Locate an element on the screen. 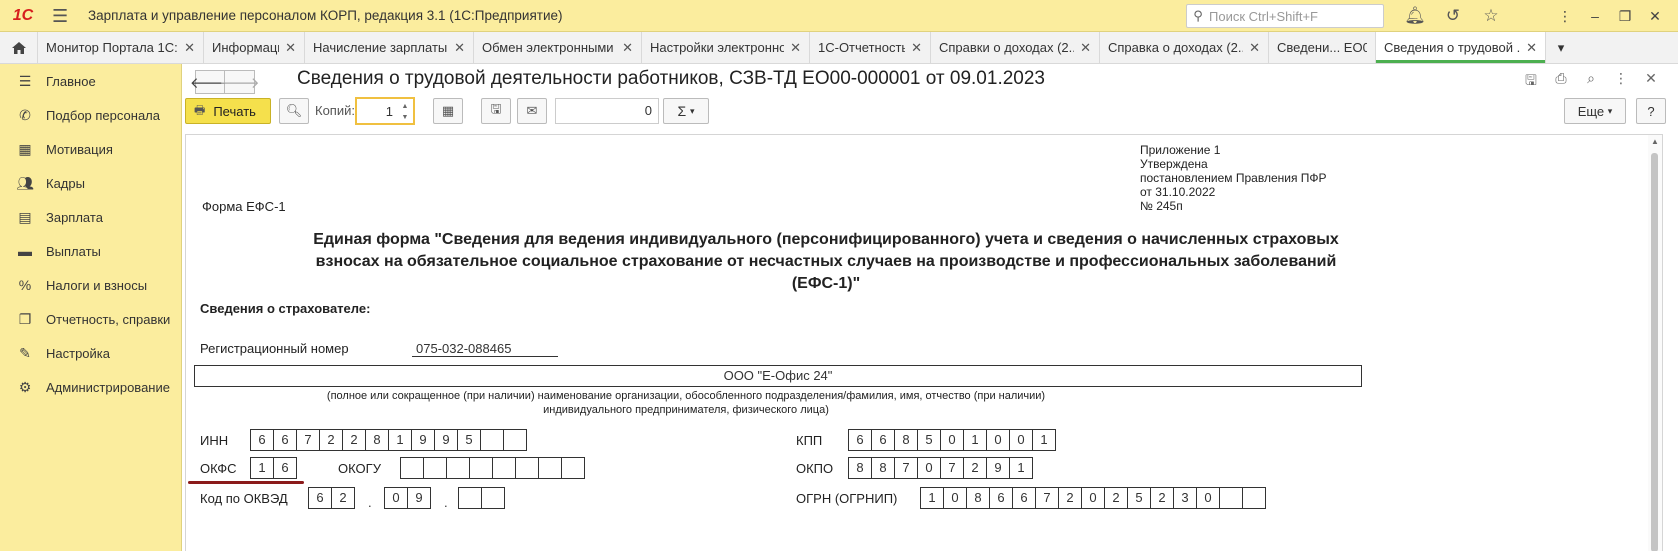 This screenshot has height=551, width=1678. save-button: 🖫 is located at coordinates (496, 111).